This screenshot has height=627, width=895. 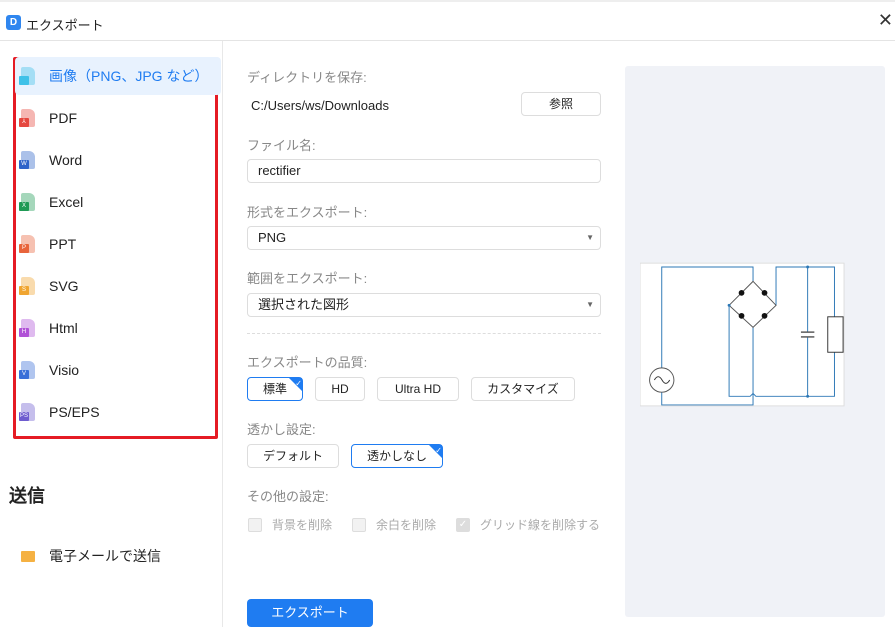 I want to click on file-icon: S, so click(x=27, y=286).